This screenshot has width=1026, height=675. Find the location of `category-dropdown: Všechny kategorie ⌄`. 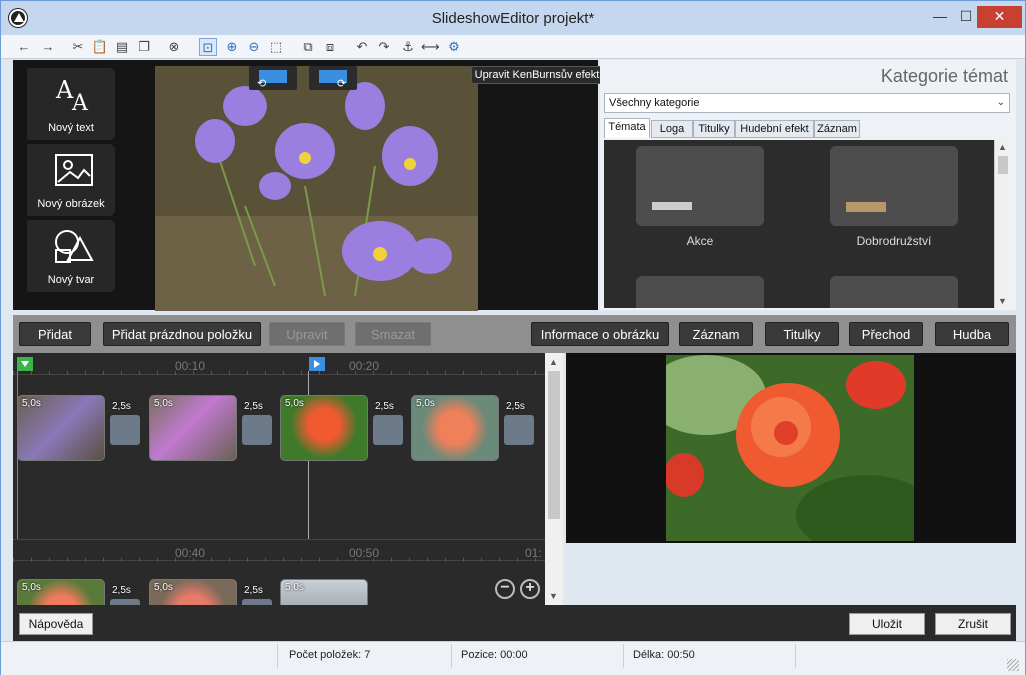

category-dropdown: Všechny kategorie ⌄ is located at coordinates (807, 103).